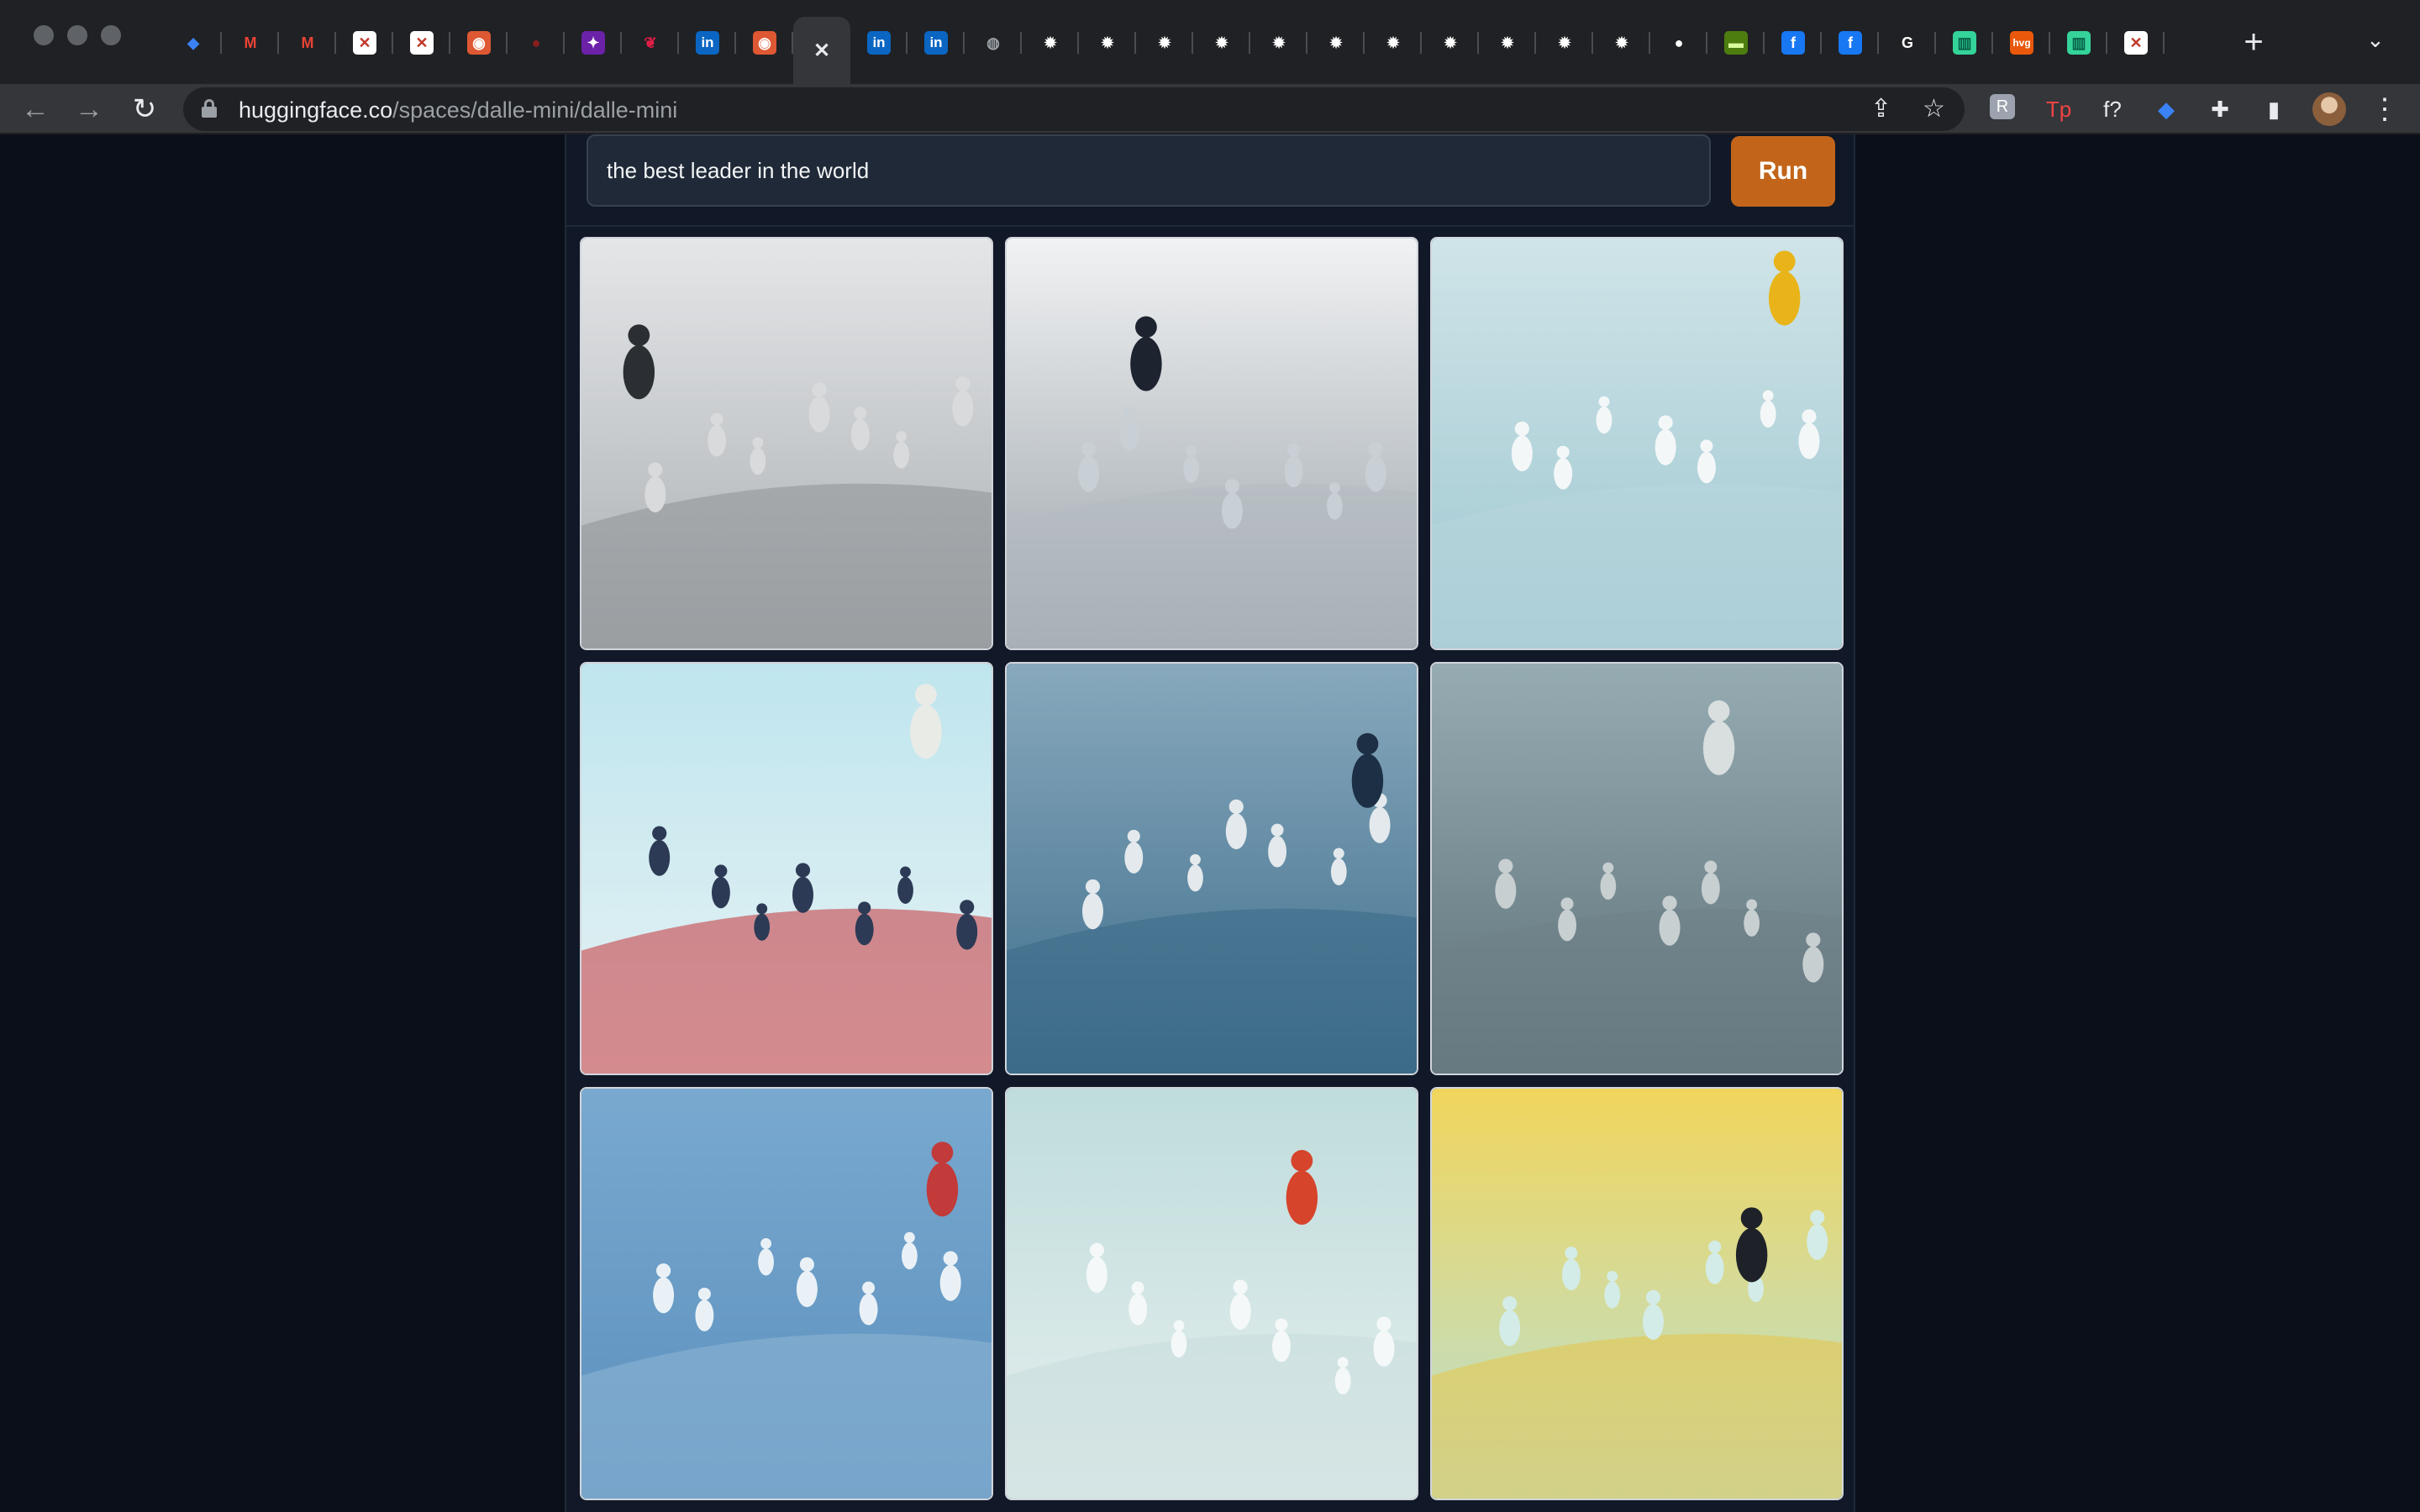 This screenshot has width=2420, height=1512. I want to click on green-card-icon: ▬, so click(1736, 43).